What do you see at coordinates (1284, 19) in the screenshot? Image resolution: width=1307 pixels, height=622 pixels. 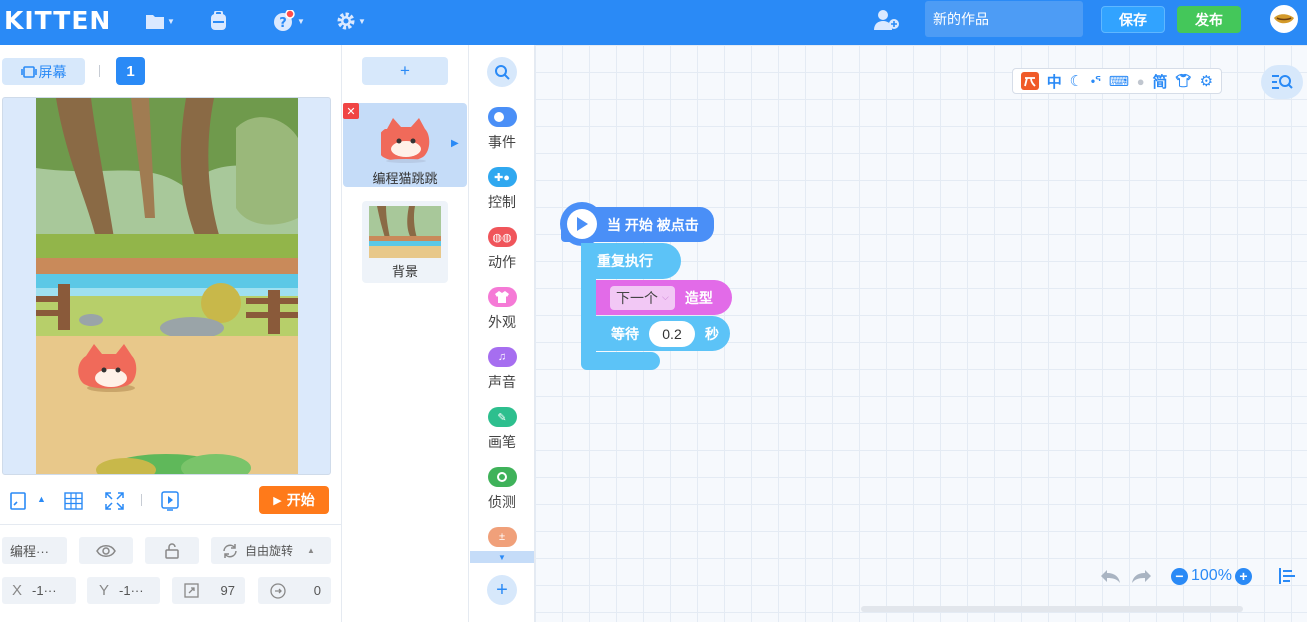 I see `avatar` at bounding box center [1284, 19].